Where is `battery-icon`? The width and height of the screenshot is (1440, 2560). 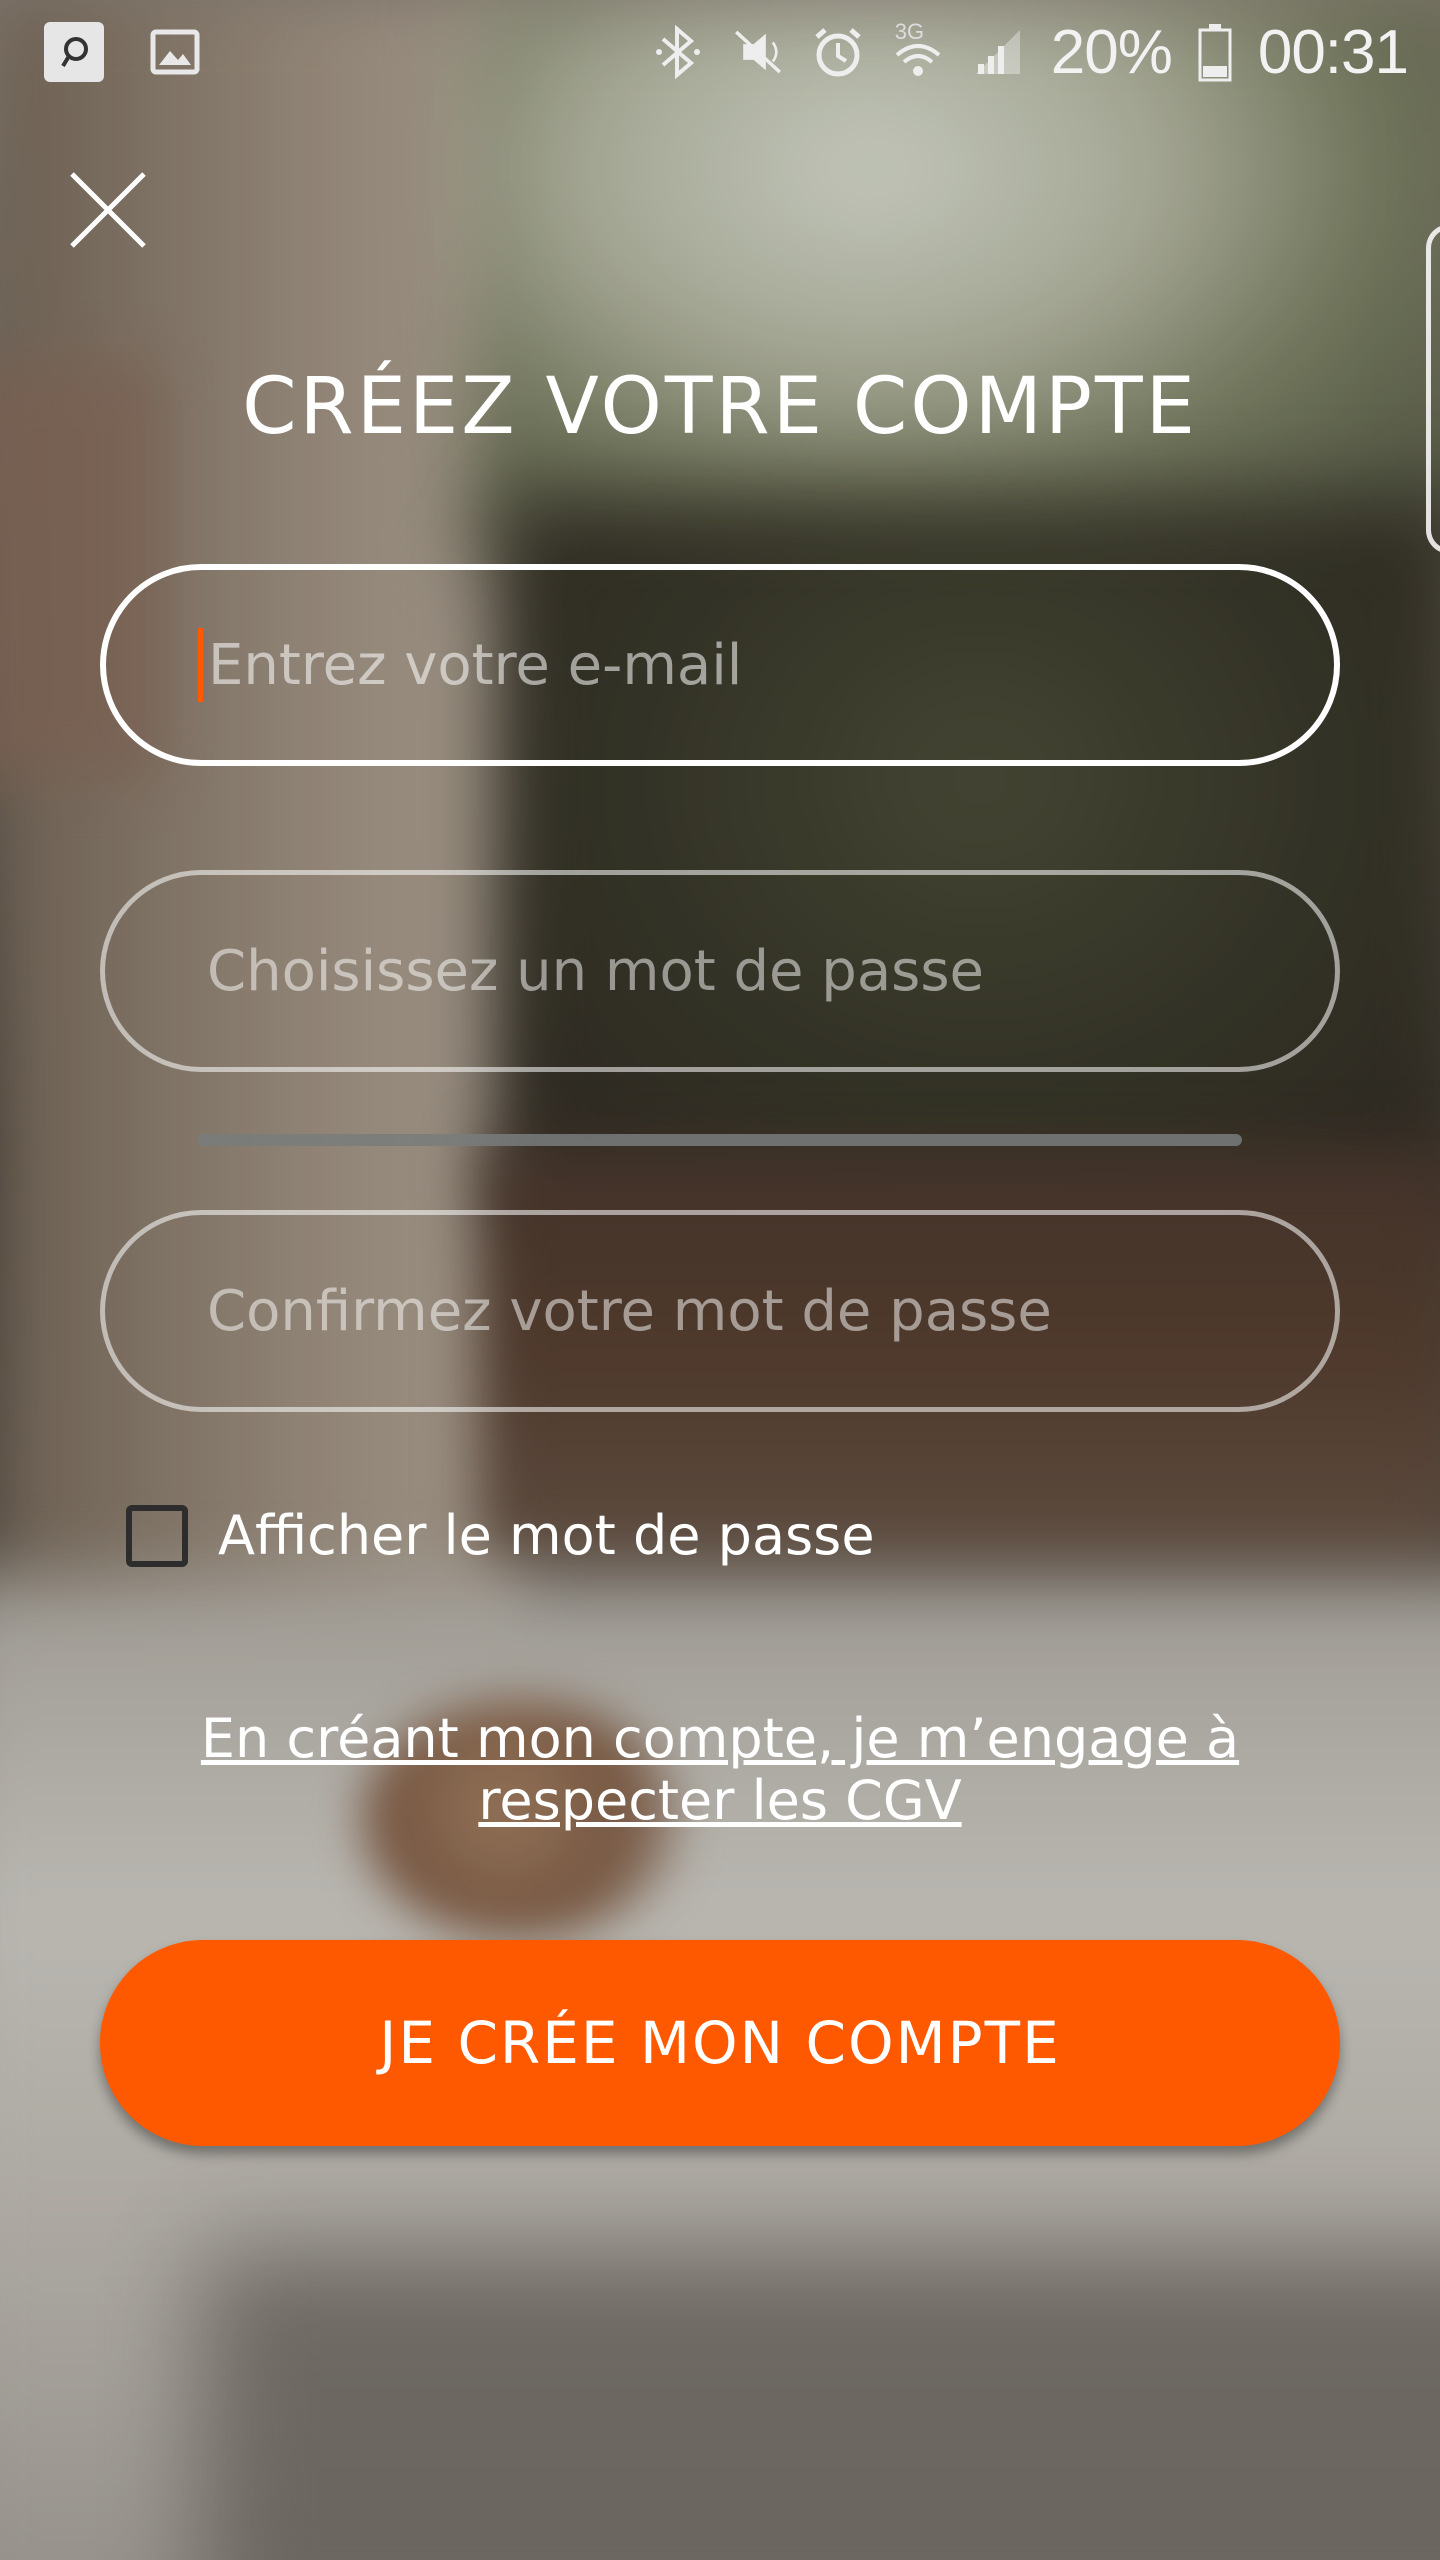
battery-icon is located at coordinates (1215, 52).